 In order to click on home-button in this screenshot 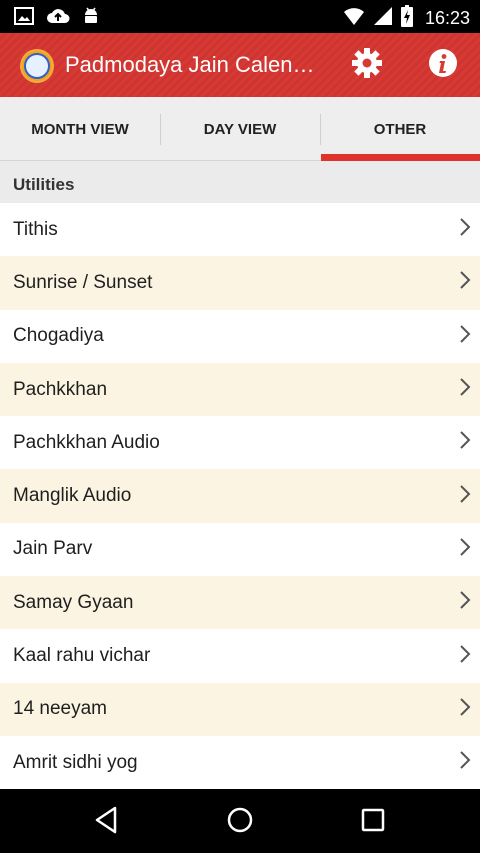, I will do `click(240, 822)`.